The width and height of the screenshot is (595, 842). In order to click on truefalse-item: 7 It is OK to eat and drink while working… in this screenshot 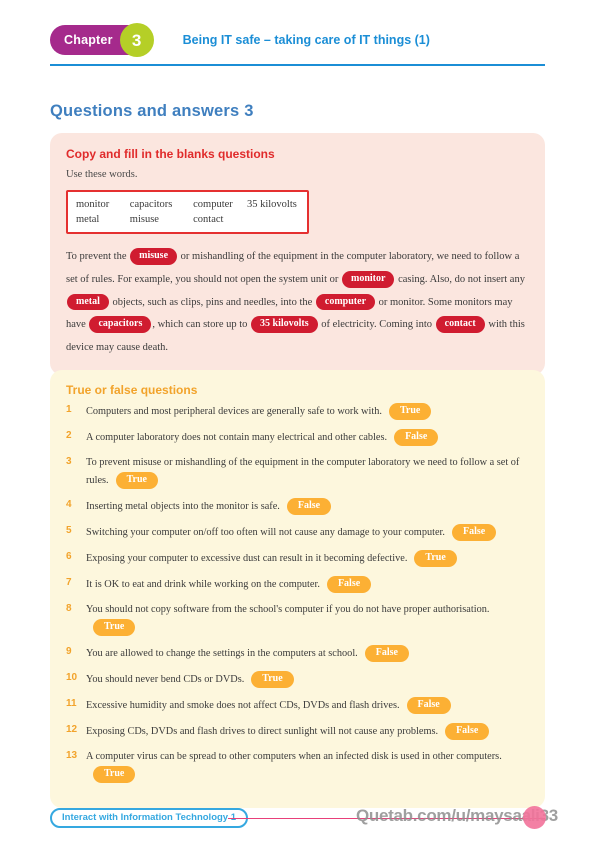, I will do `click(297, 584)`.